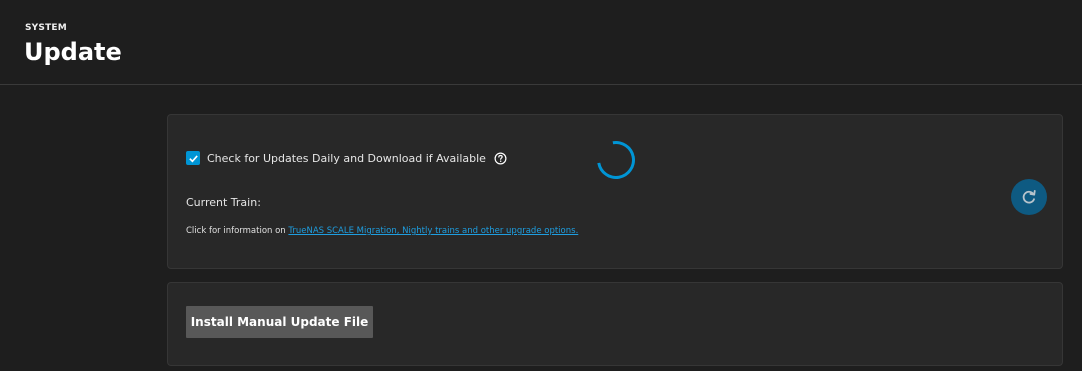 Image resolution: width=1082 pixels, height=371 pixels. What do you see at coordinates (616, 160) in the screenshot?
I see `loading-spinner` at bounding box center [616, 160].